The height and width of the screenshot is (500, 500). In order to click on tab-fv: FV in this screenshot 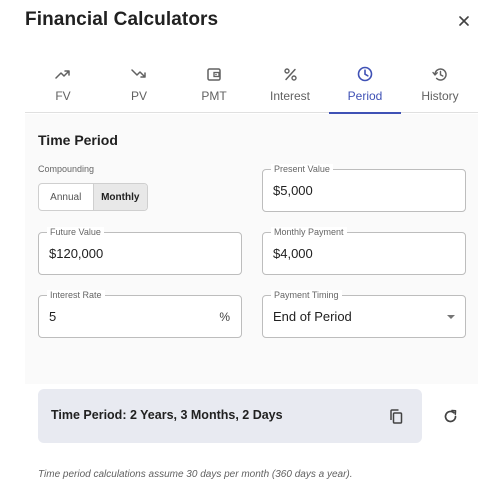, I will do `click(63, 87)`.